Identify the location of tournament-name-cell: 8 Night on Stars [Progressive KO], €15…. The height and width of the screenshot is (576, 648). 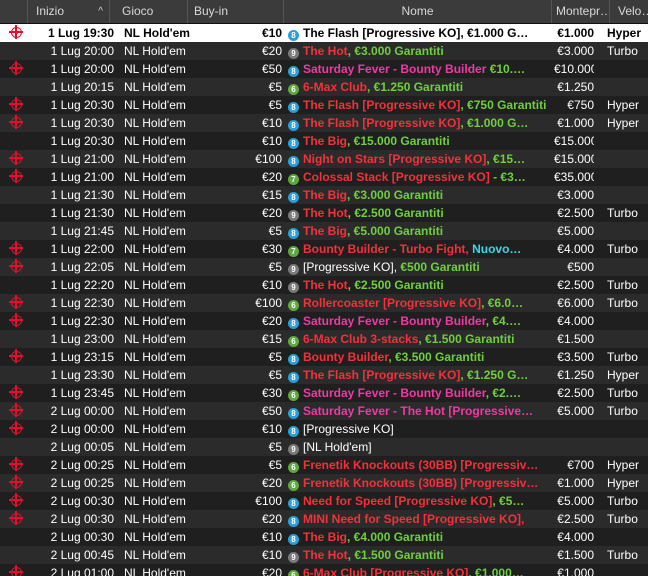
(420, 159).